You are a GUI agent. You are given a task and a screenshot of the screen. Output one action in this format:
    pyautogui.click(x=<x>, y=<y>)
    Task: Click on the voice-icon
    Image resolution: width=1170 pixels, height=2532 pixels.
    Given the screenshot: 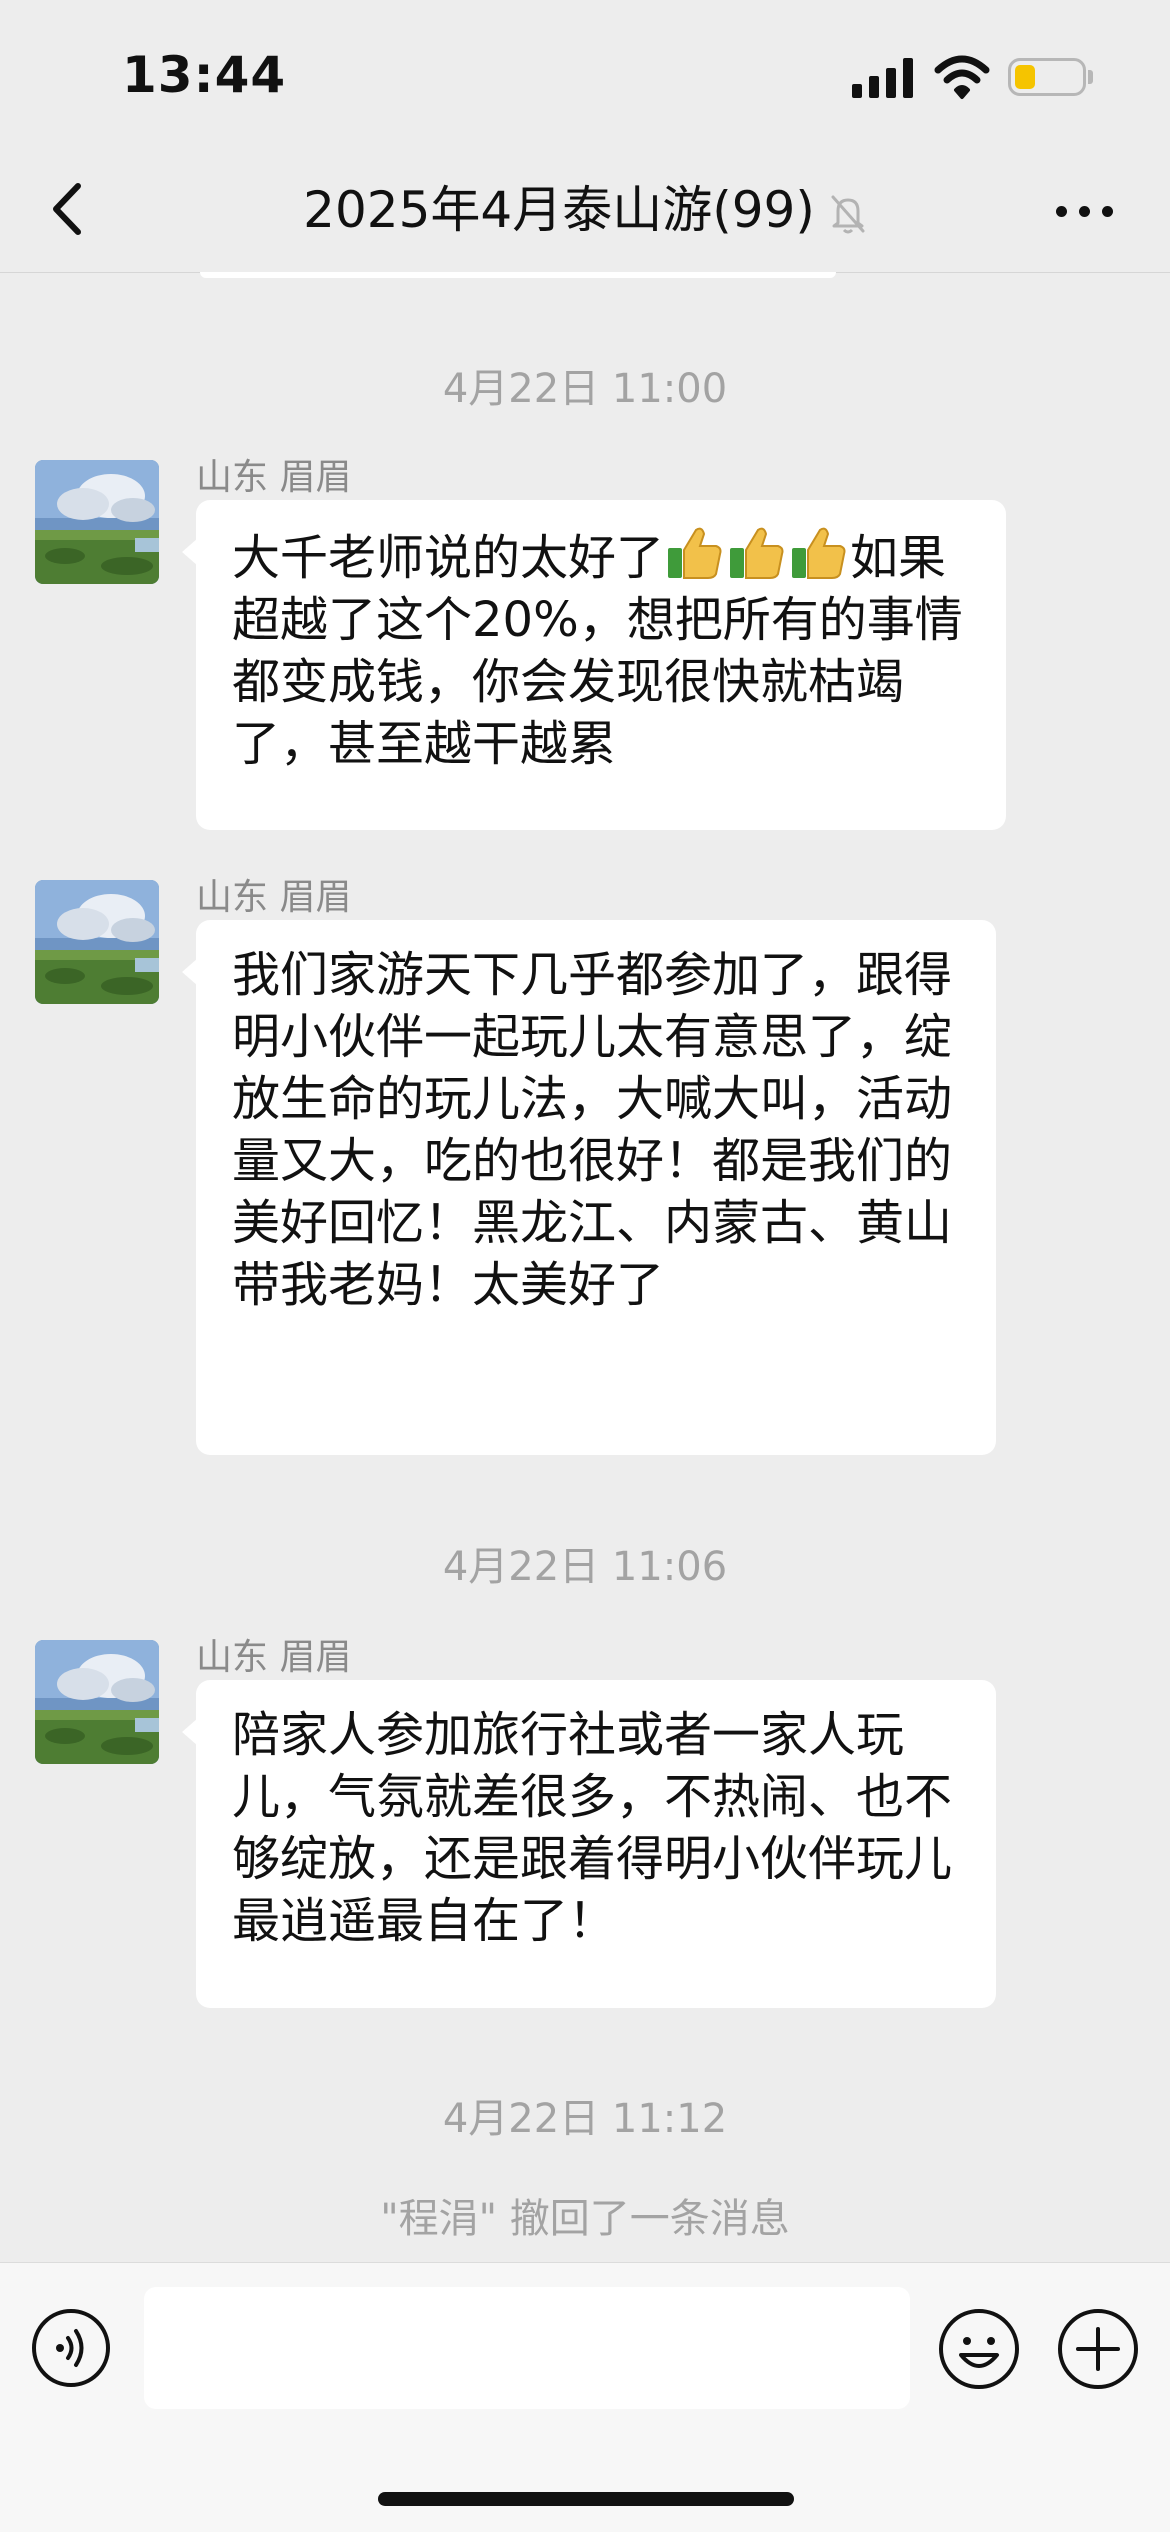 What is the action you would take?
    pyautogui.click(x=71, y=2348)
    